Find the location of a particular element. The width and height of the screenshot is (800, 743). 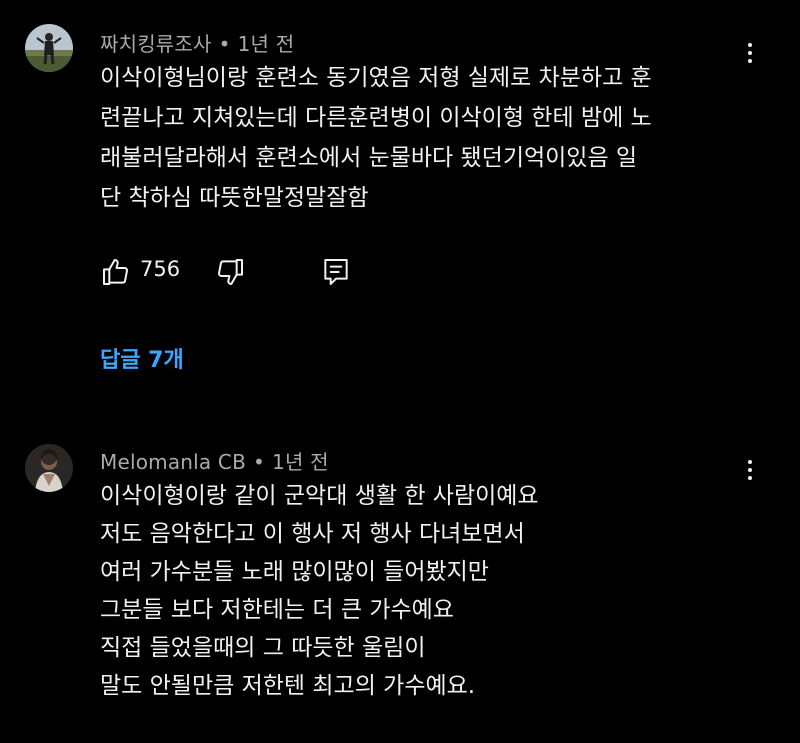

comment-line: 그분들 보다 저한테는 더 큰 가수예요 is located at coordinates (277, 610).